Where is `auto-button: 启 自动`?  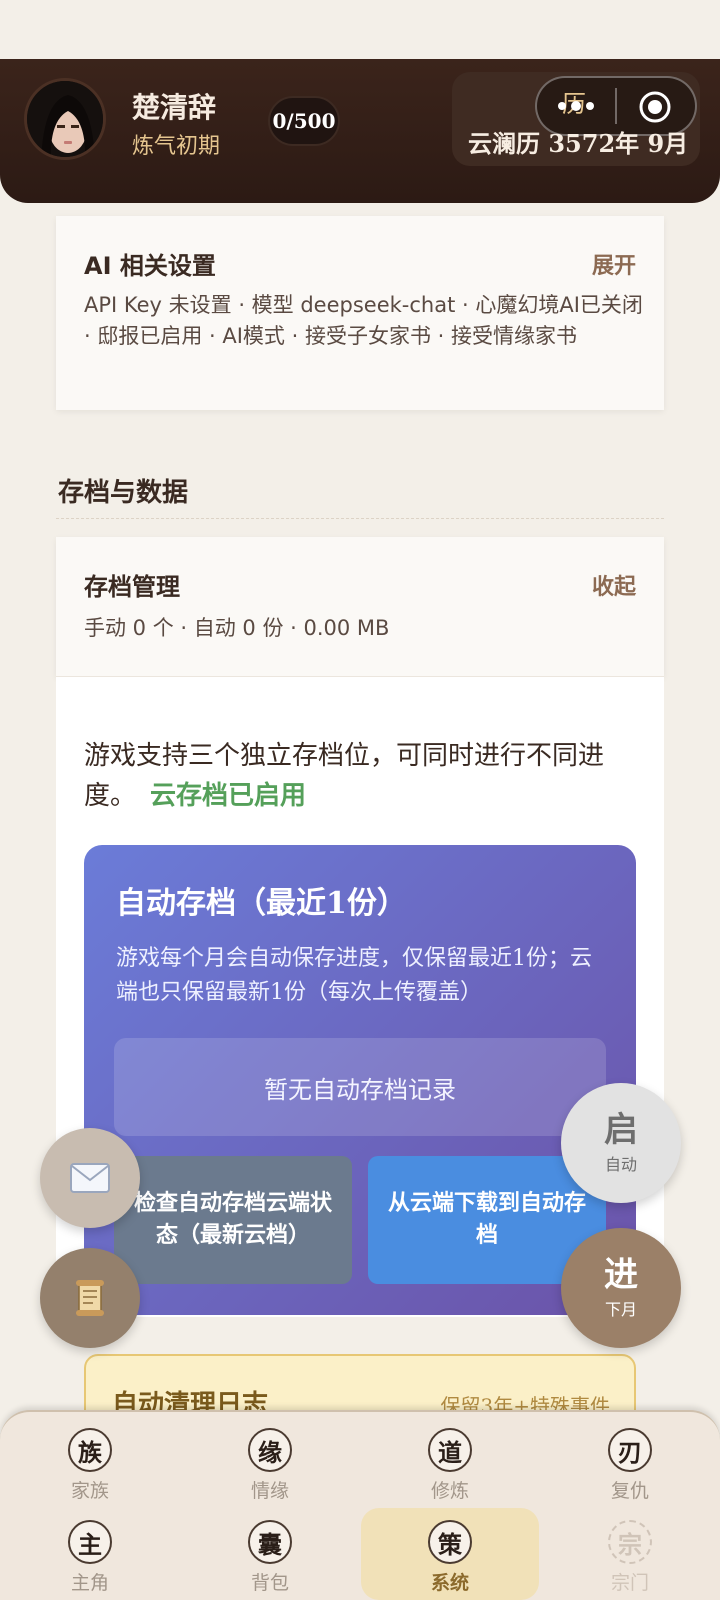 auto-button: 启 自动 is located at coordinates (621, 1143).